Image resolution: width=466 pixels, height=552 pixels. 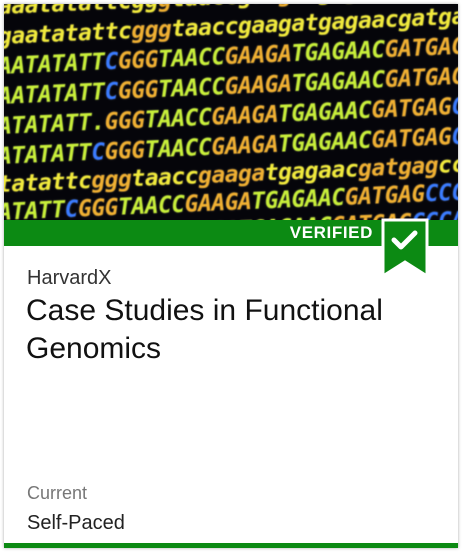 What do you see at coordinates (57, 493) in the screenshot?
I see `course-status: Current` at bounding box center [57, 493].